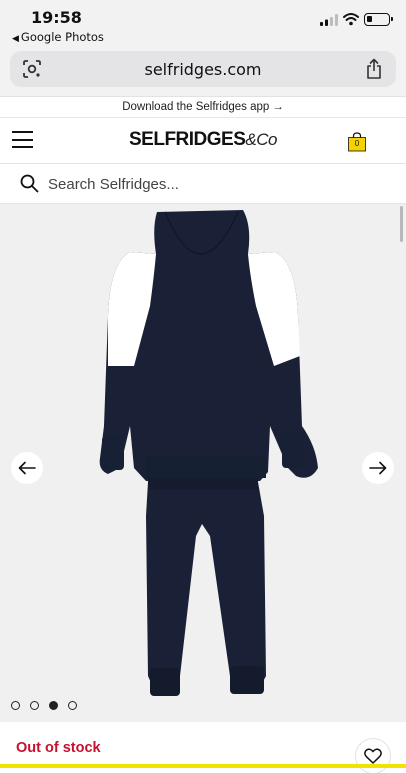 This screenshot has width=406, height=773. What do you see at coordinates (278, 107) in the screenshot?
I see `arrow-right-small-icon: →` at bounding box center [278, 107].